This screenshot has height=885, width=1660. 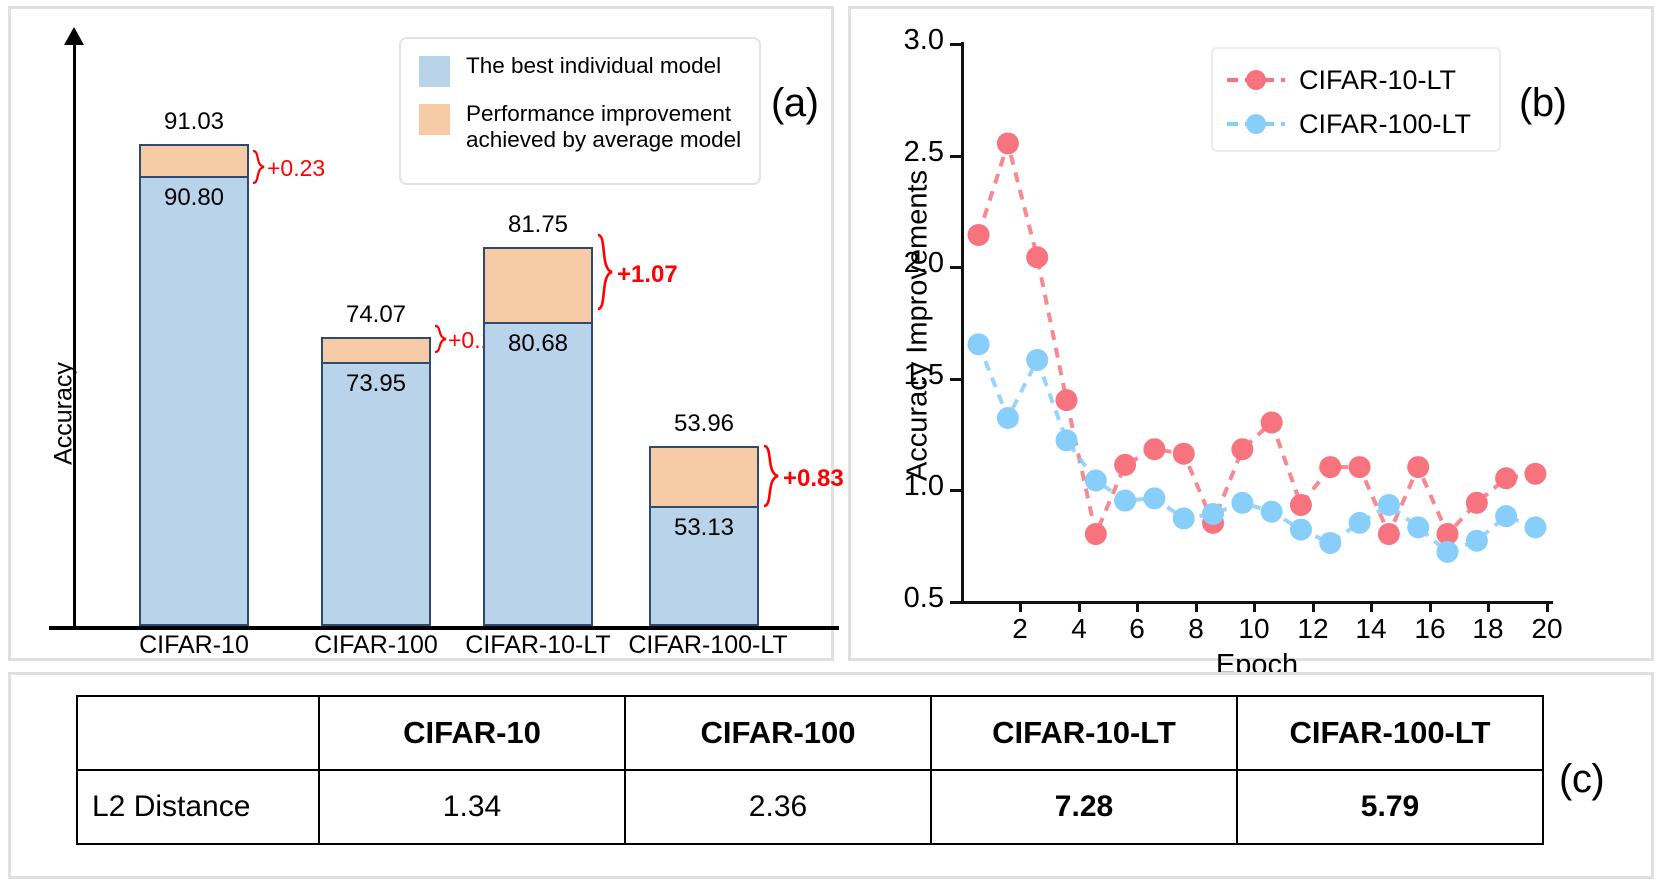 What do you see at coordinates (1543, 103) in the screenshot?
I see `panel-b-tag: (b)` at bounding box center [1543, 103].